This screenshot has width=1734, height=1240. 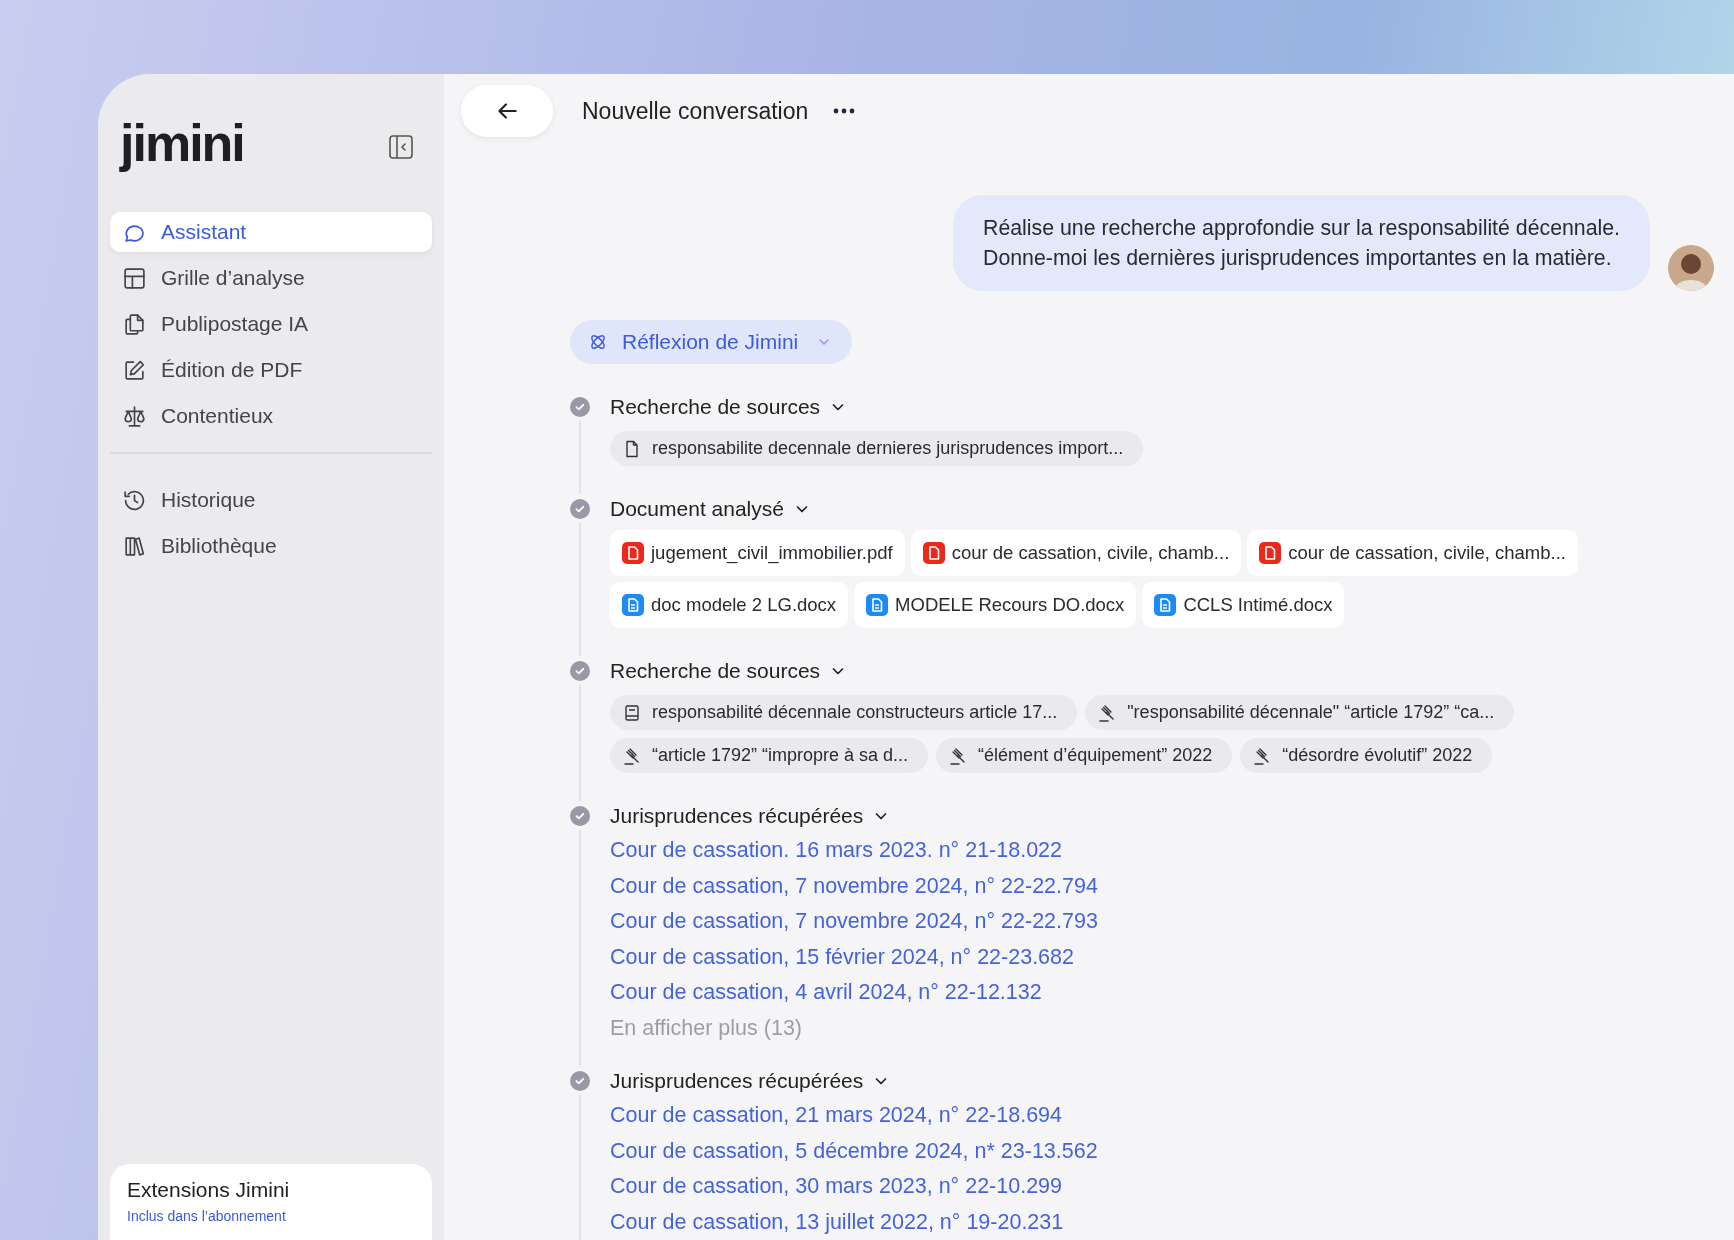 I want to click on atom-icon, so click(x=598, y=342).